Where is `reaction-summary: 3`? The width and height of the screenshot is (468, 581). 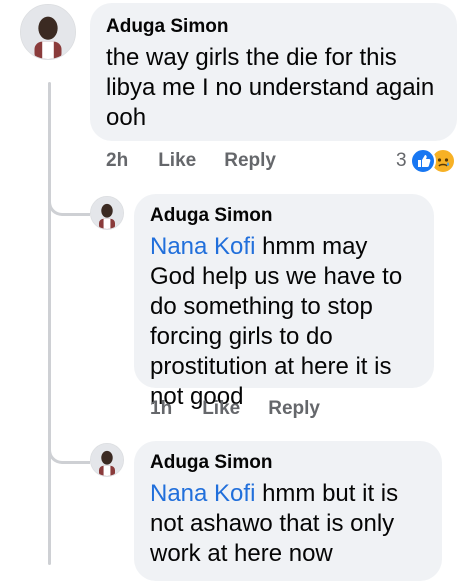 reaction-summary: 3 is located at coordinates (426, 161).